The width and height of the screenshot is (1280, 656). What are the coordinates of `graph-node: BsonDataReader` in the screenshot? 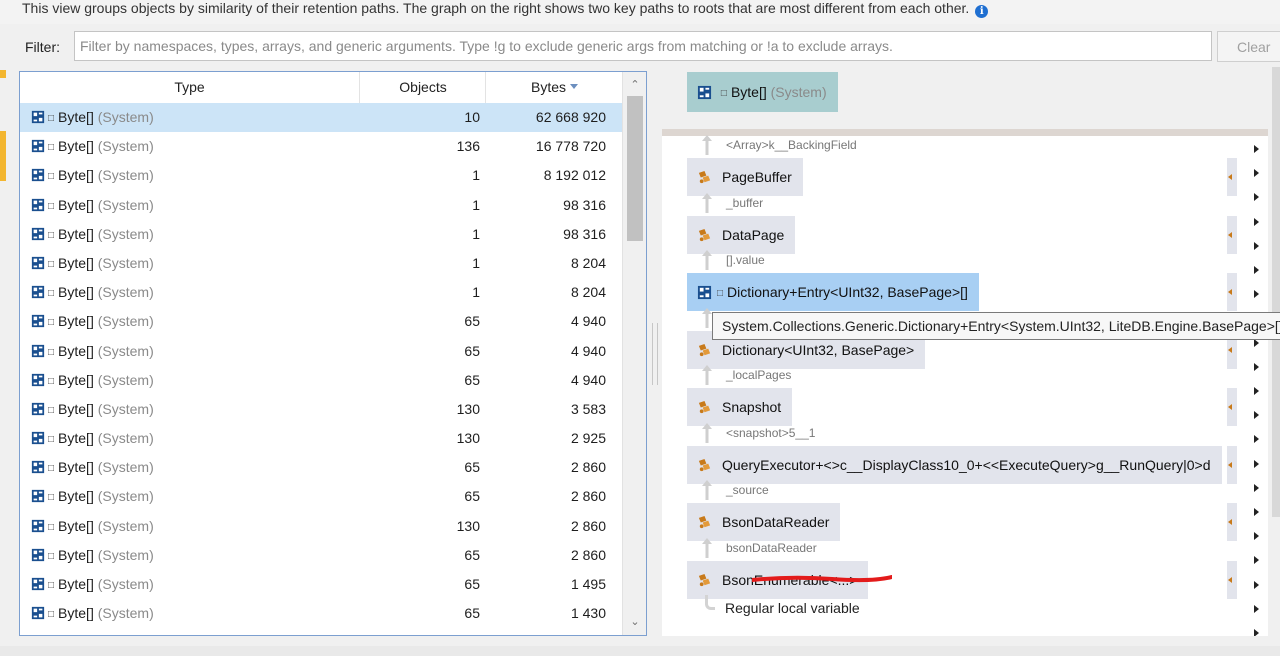 It's located at (764, 522).